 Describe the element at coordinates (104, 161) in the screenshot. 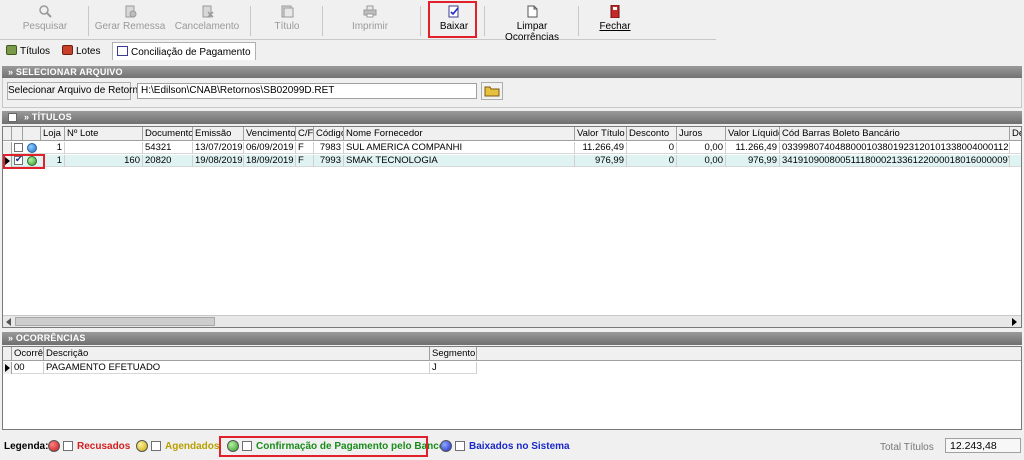

I see `cell-lote: 160` at that location.